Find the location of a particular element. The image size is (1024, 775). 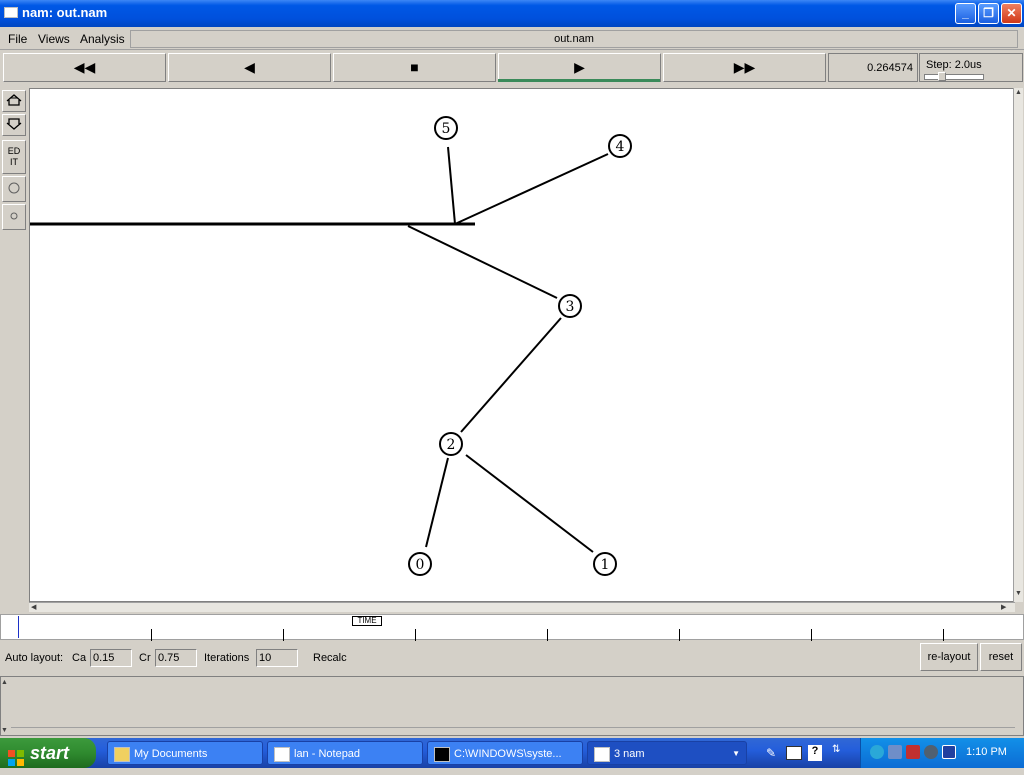

menu-file: File is located at coordinates (17, 39).